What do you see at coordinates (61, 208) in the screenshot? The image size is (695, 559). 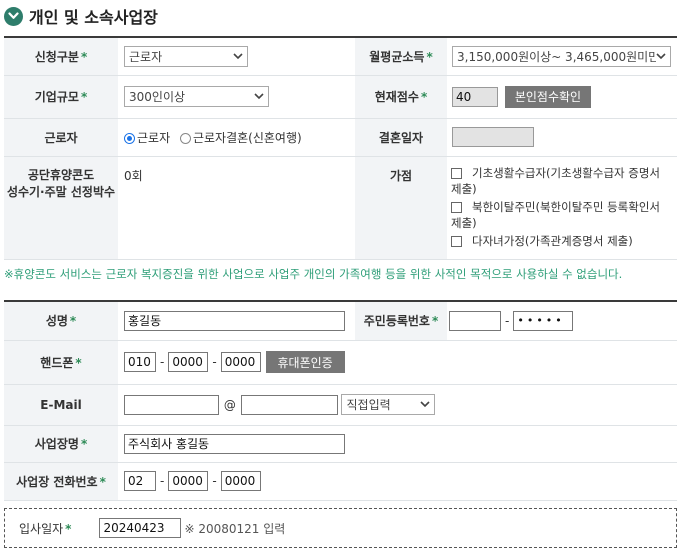 I see `resort-count-label: 공단휴양콘도 성수기·주말 선정박수` at bounding box center [61, 208].